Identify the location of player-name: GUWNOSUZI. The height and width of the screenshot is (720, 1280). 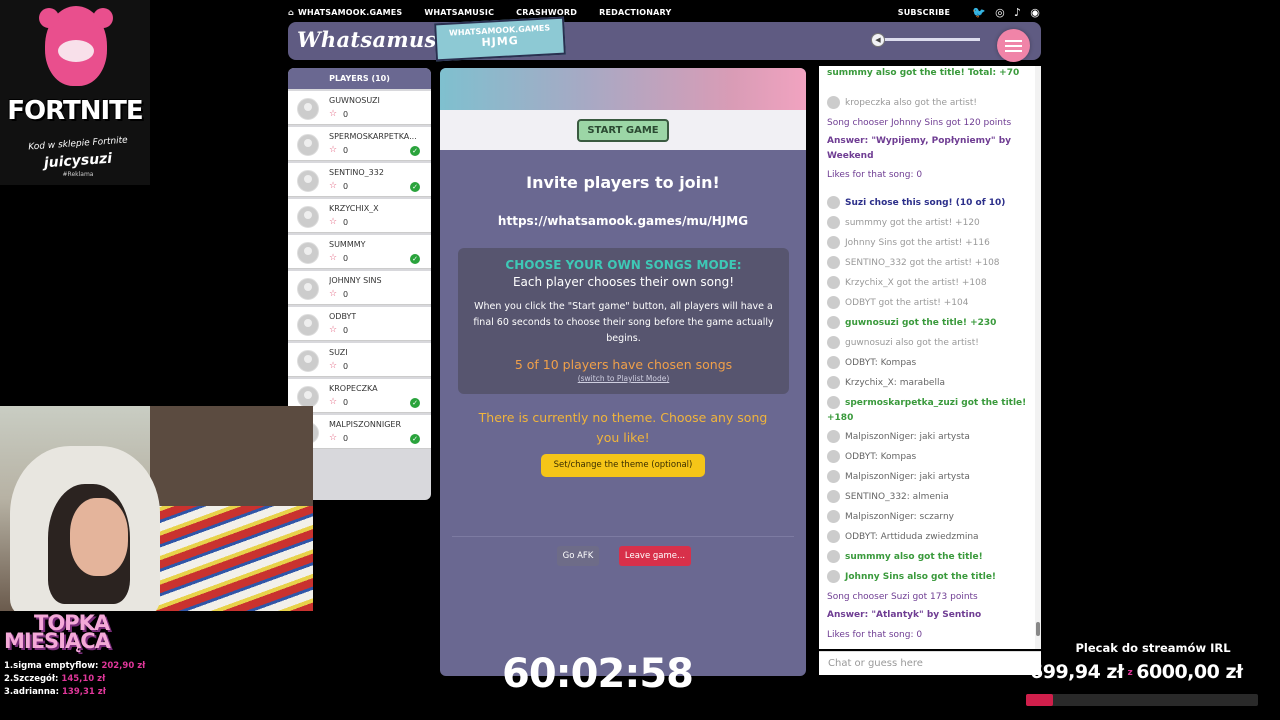
(354, 100).